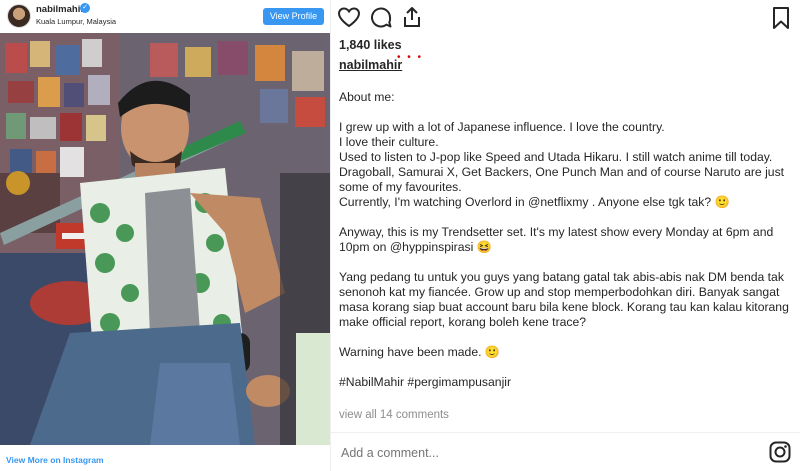  Describe the element at coordinates (412, 17) in the screenshot. I see `share-icon` at that location.